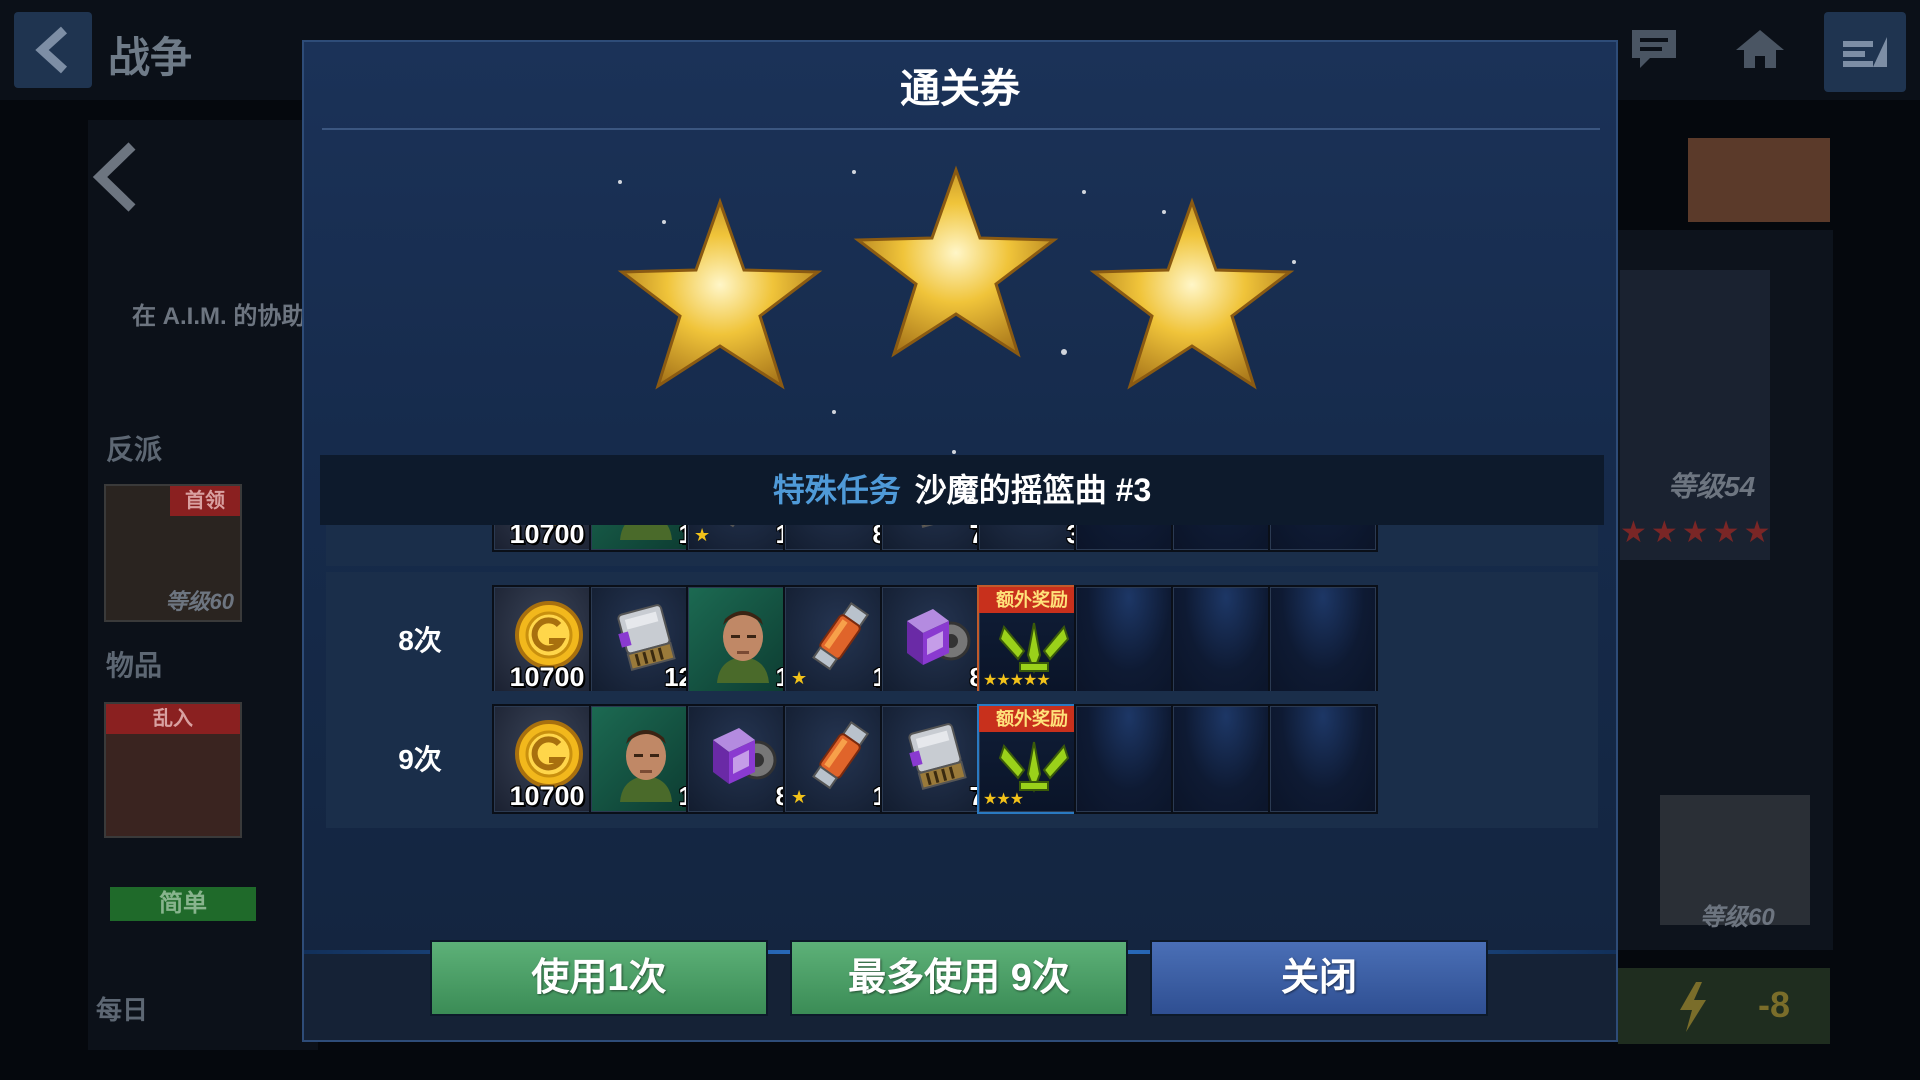  What do you see at coordinates (959, 978) in the screenshot?
I see `use-max-button: 最多使用 9次` at bounding box center [959, 978].